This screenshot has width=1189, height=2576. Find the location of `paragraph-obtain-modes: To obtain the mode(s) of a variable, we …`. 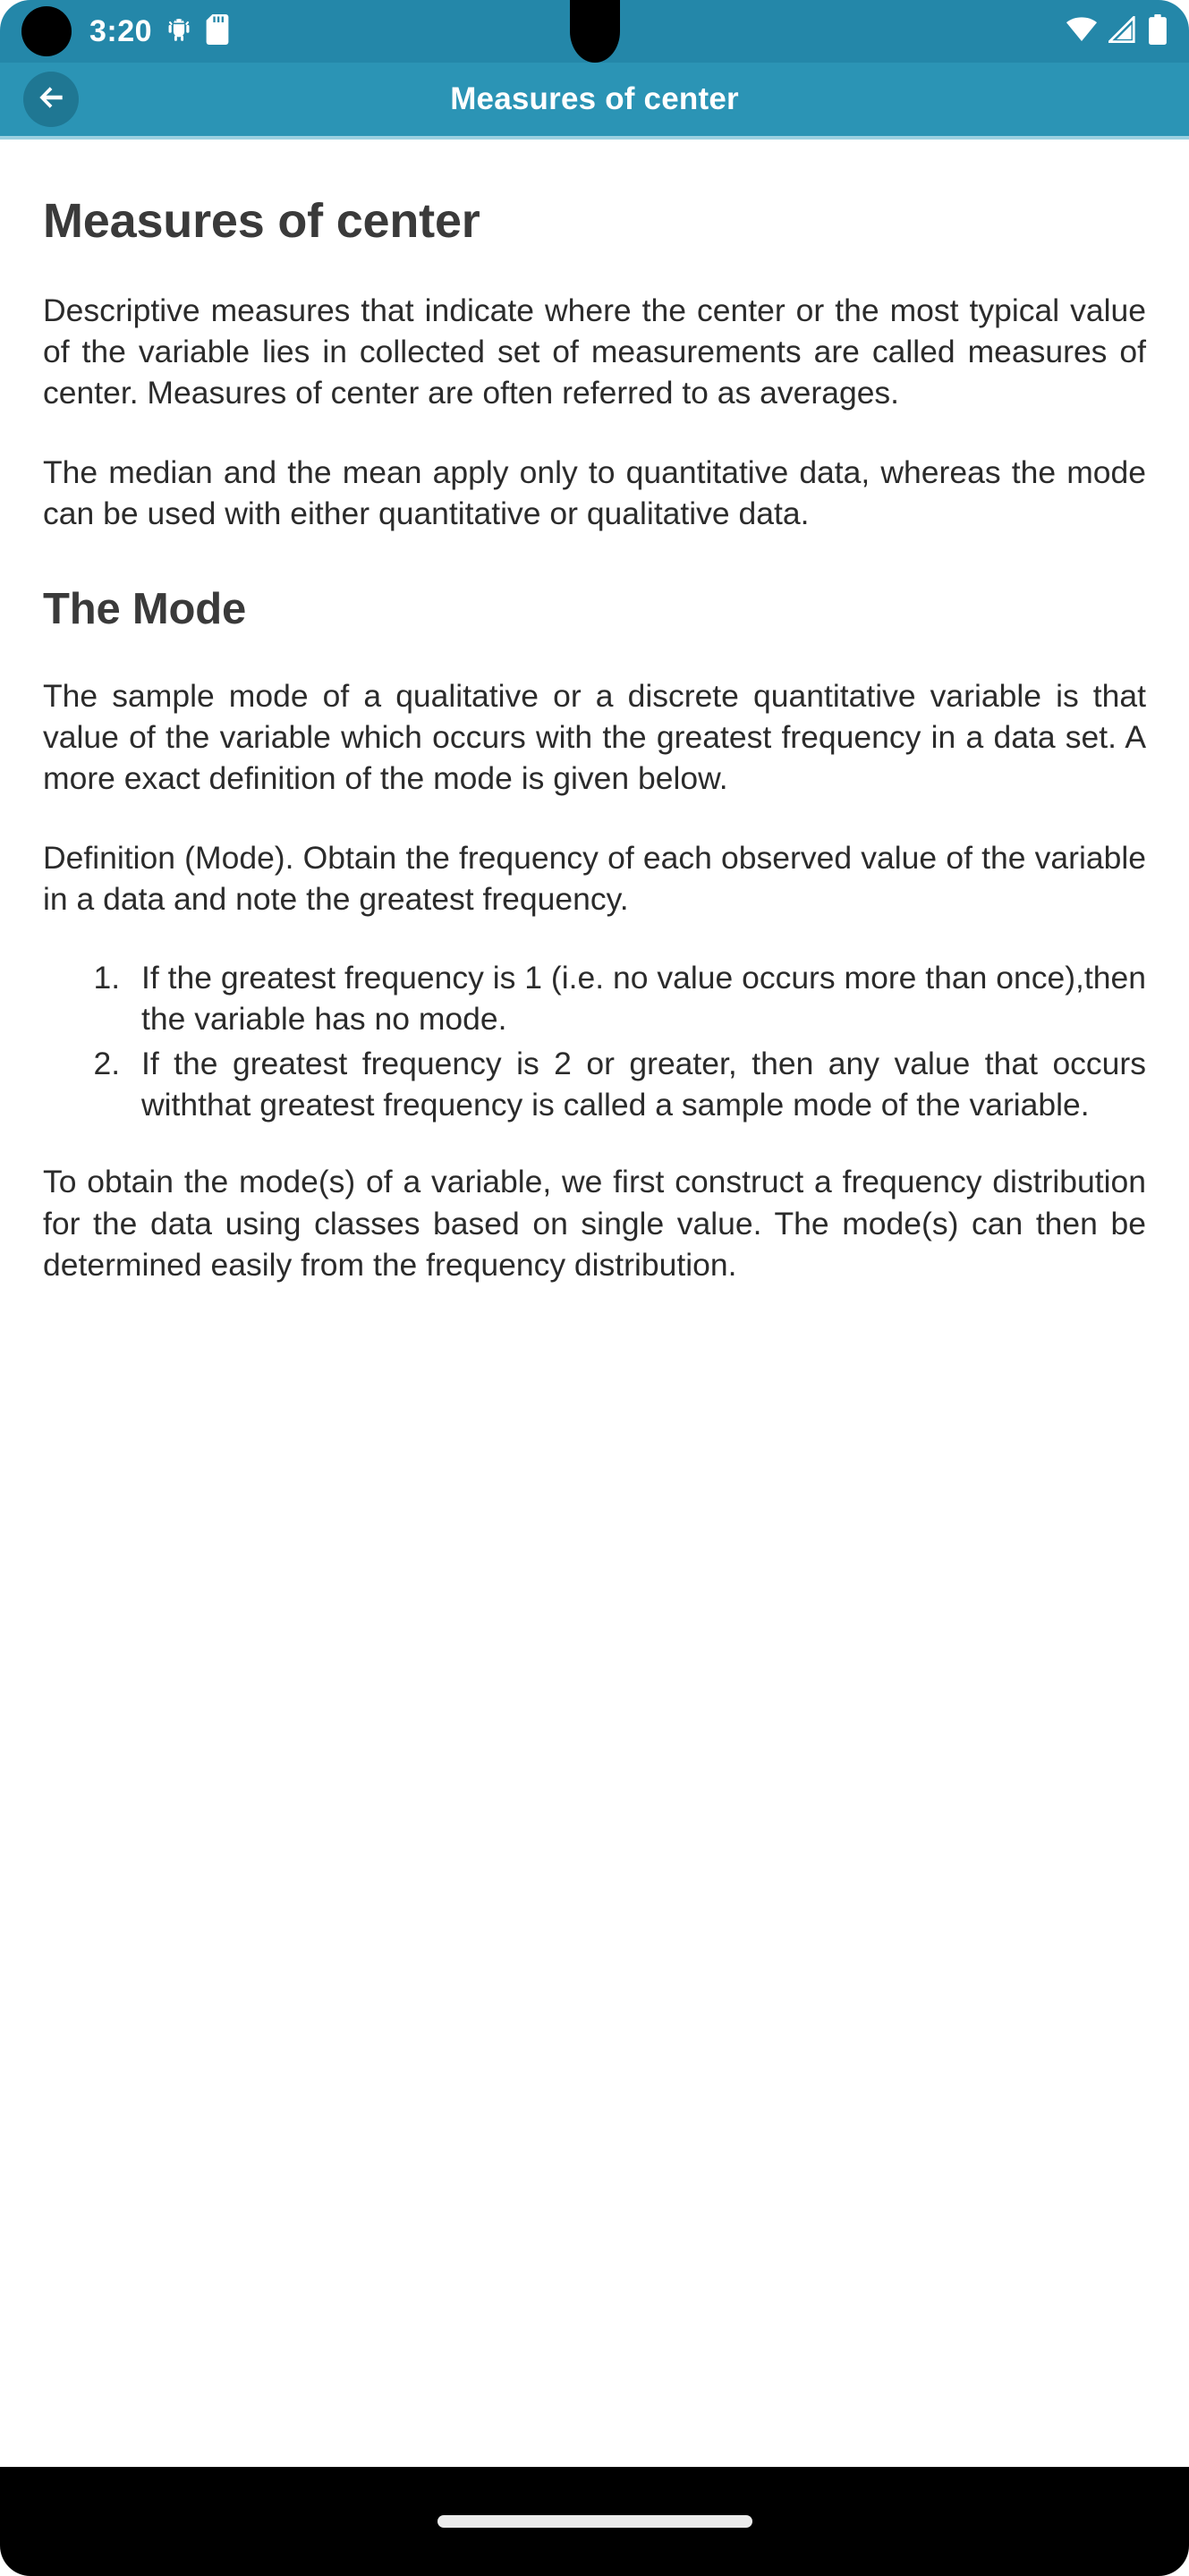

paragraph-obtain-modes: To obtain the mode(s) of a variable, we … is located at coordinates (594, 1223).